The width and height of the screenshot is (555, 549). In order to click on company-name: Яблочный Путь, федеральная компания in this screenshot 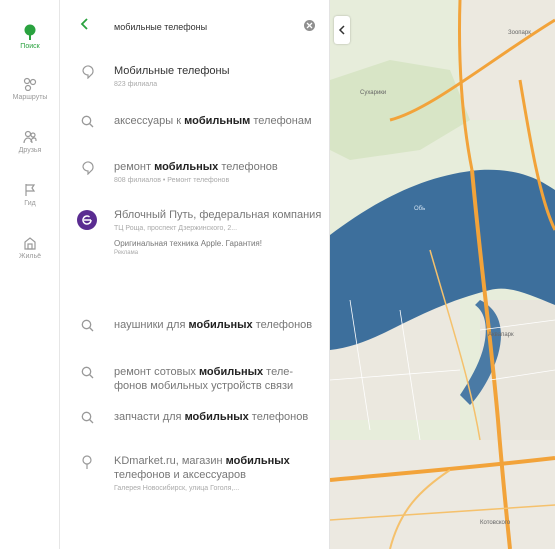, I will do `click(218, 215)`.